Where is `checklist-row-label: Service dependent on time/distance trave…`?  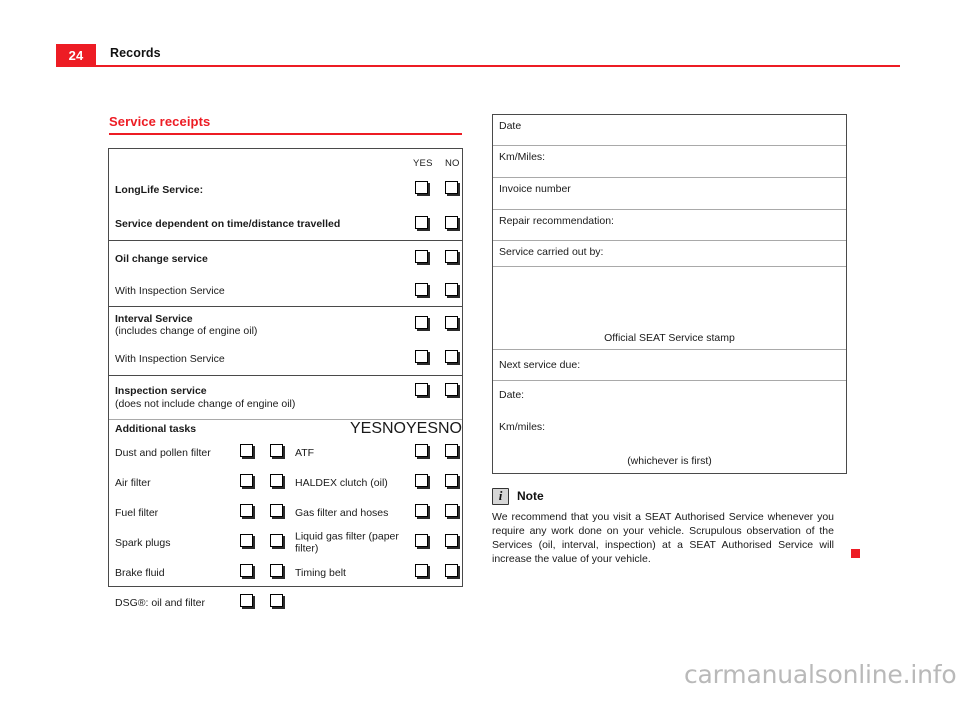 checklist-row-label: Service dependent on time/distance trave… is located at coordinates (228, 224).